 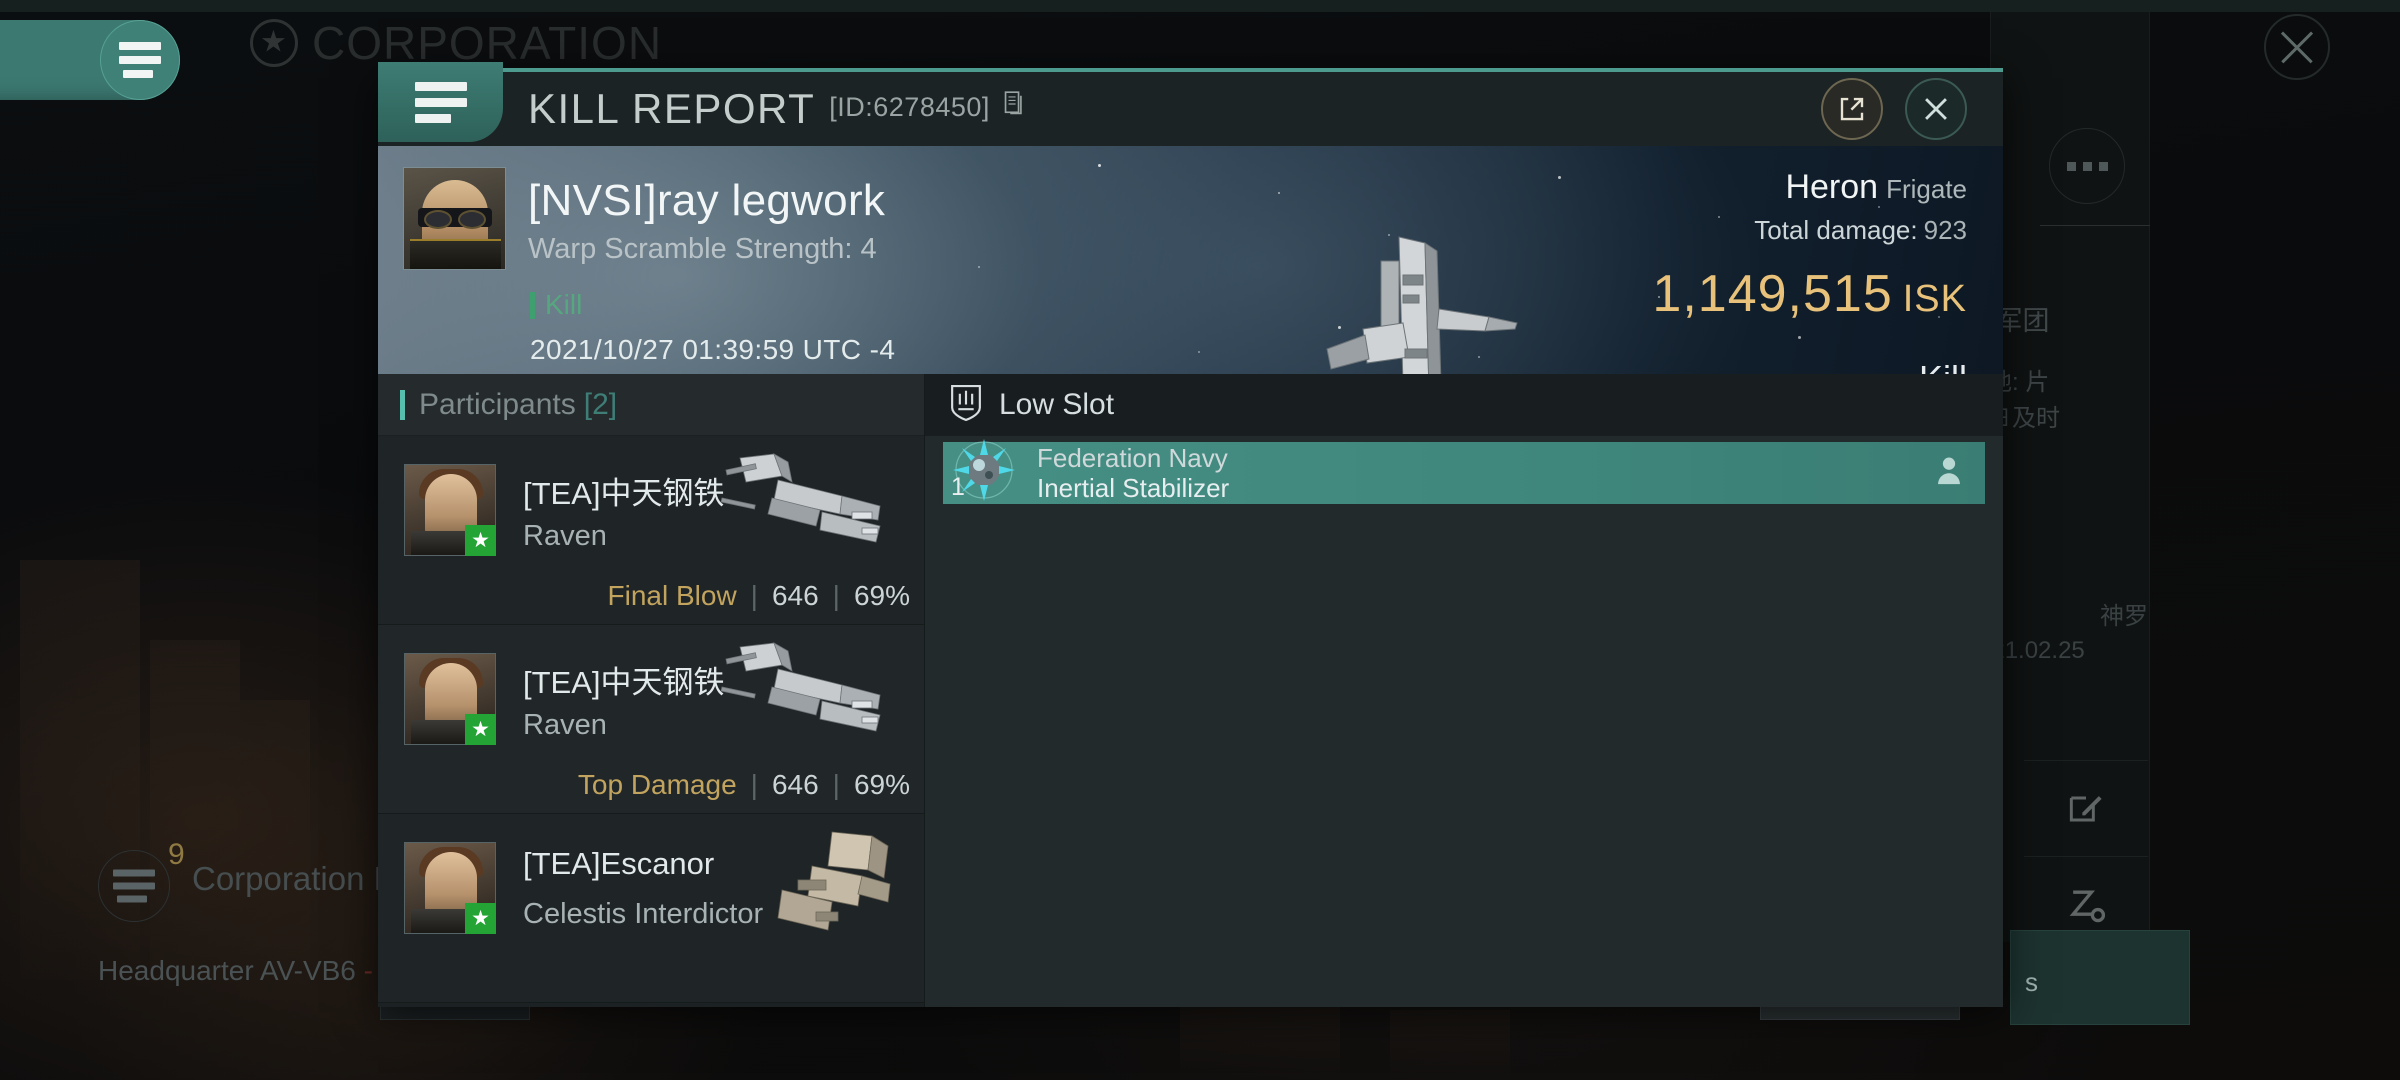 I want to click on ship-name-row: Heron Frigate, so click(x=1809, y=187).